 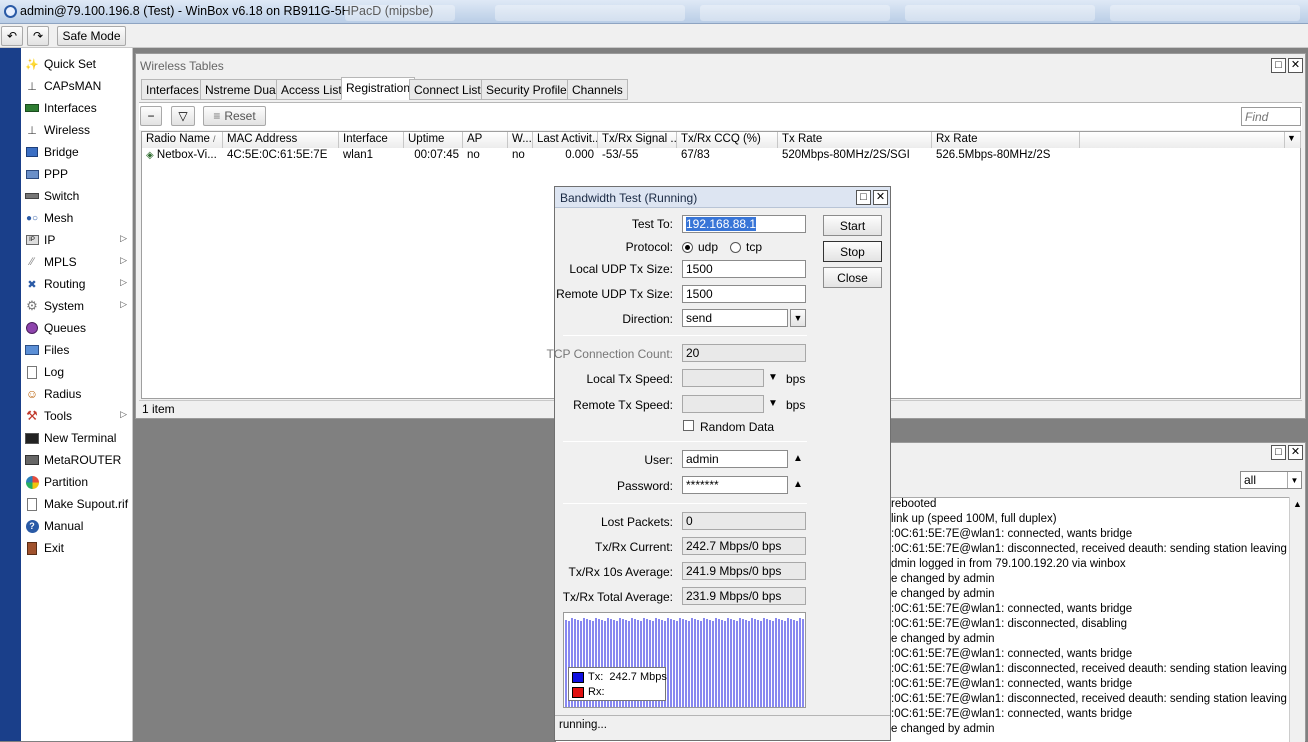 What do you see at coordinates (447, 89) in the screenshot?
I see `tab-connect-list: Connect List` at bounding box center [447, 89].